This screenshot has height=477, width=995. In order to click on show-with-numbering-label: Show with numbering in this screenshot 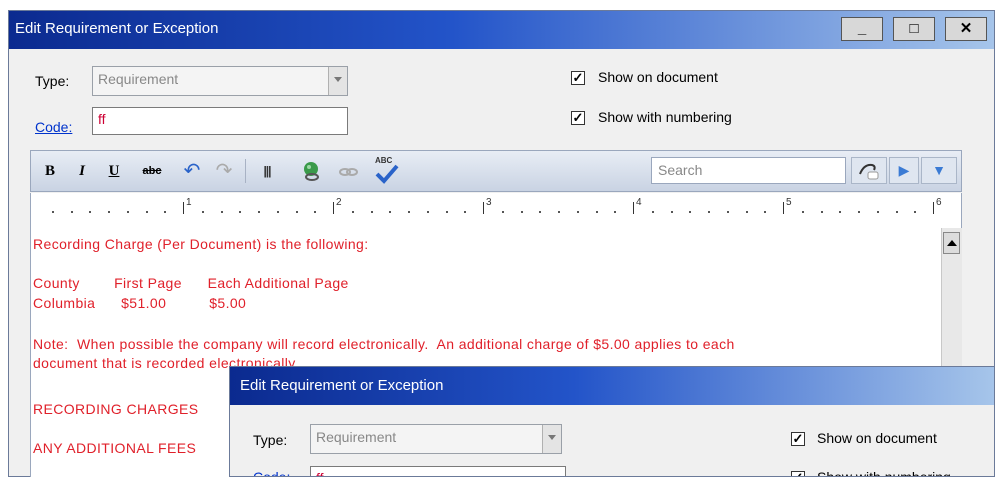, I will do `click(665, 117)`.